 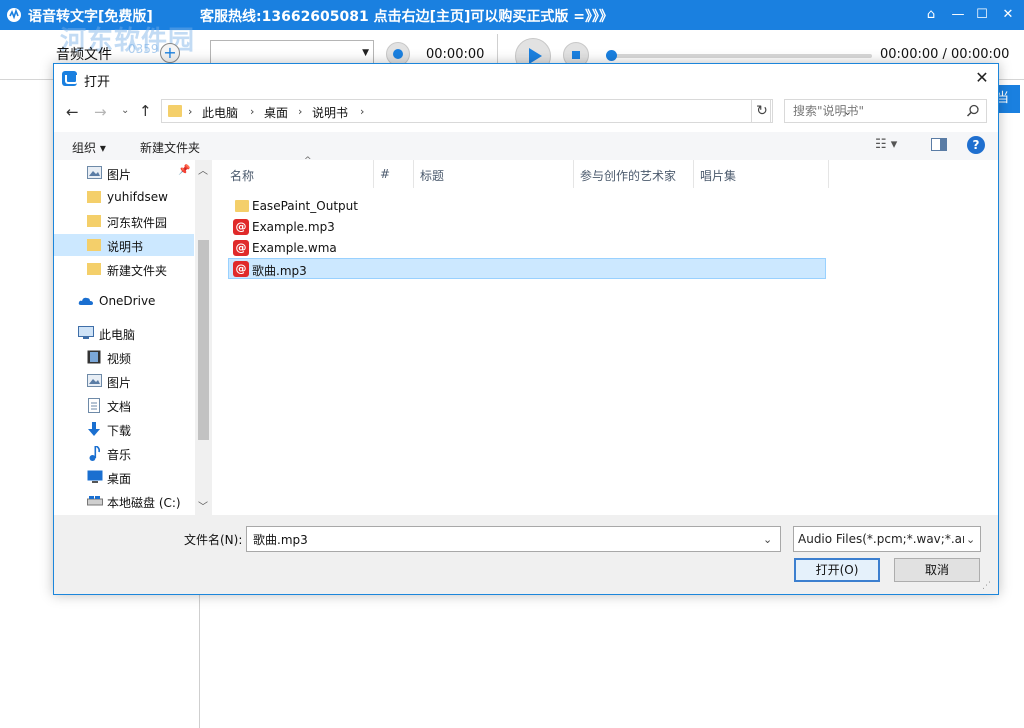 I want to click on home-icon: ⌂, so click(x=931, y=15).